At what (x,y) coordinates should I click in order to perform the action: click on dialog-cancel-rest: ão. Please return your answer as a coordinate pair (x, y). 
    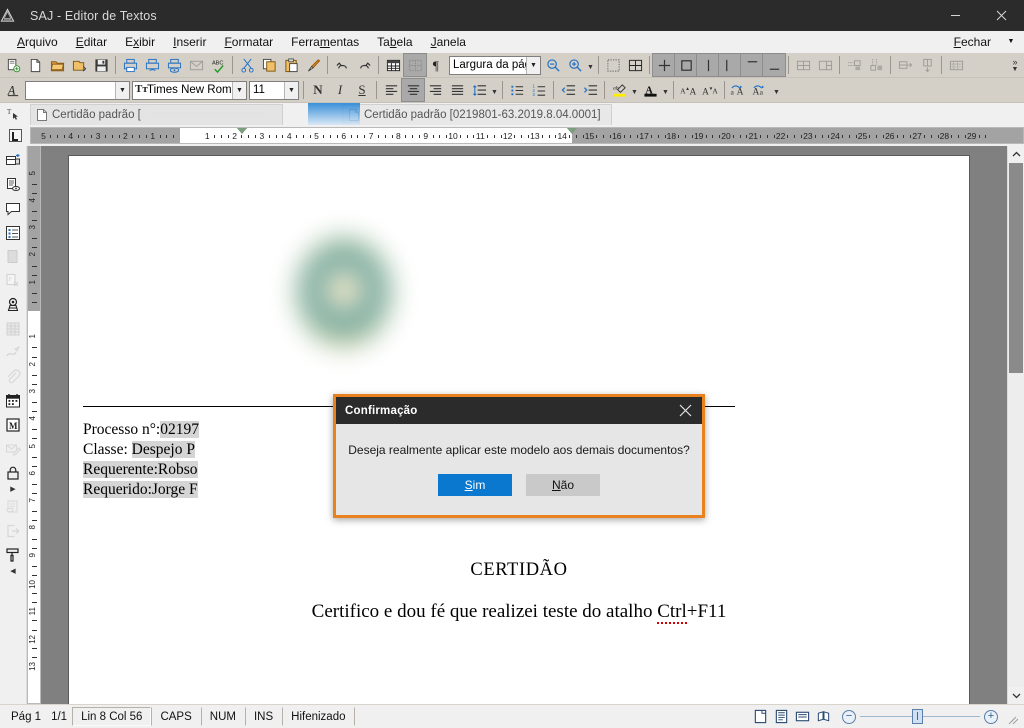
    Looking at the image, I should click on (567, 485).